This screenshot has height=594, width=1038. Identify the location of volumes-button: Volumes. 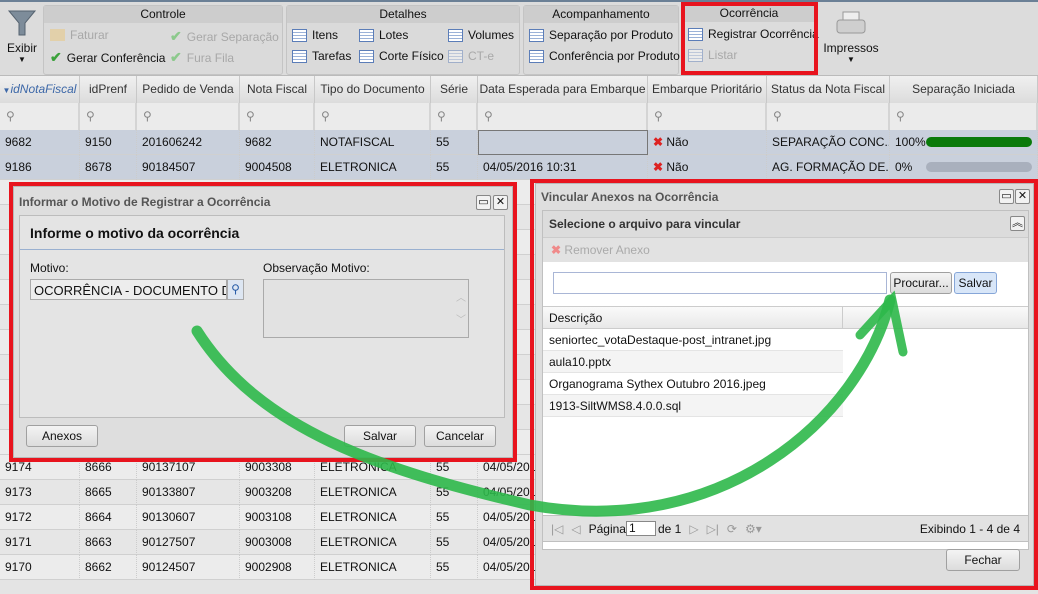
(481, 35).